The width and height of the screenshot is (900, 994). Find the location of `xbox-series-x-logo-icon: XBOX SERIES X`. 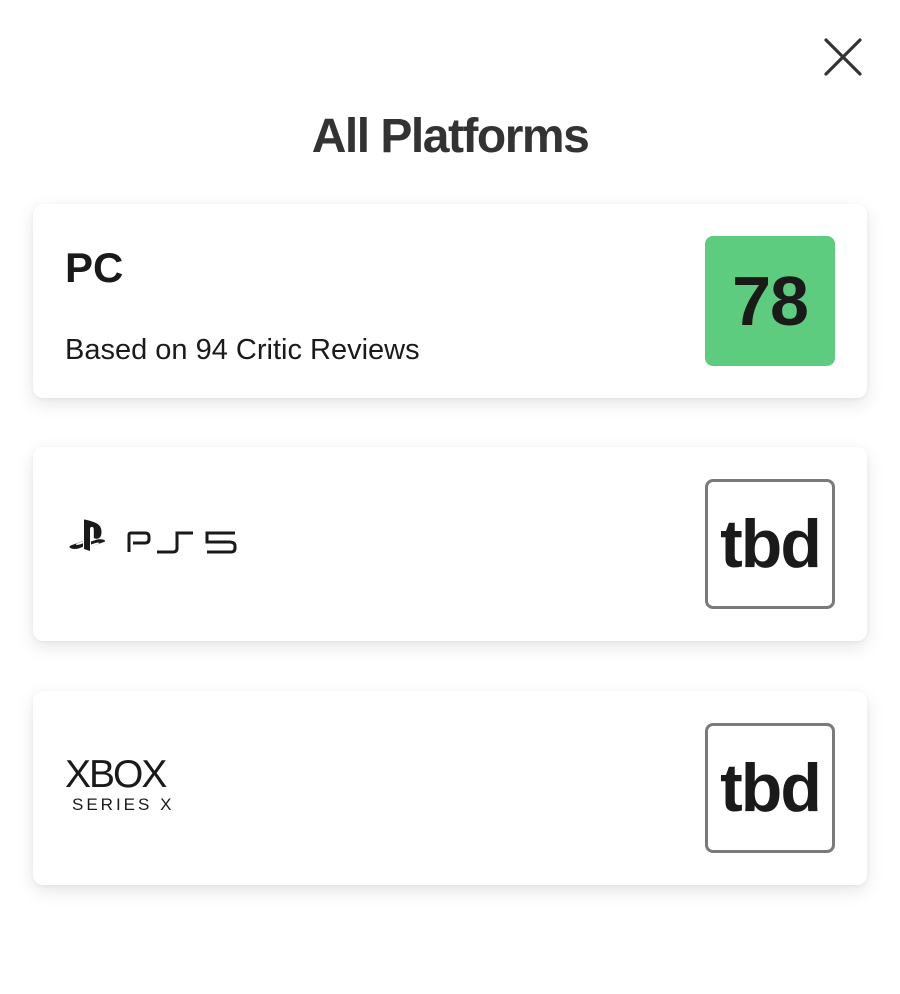

xbox-series-x-logo-icon: XBOX SERIES X is located at coordinates (140, 785).